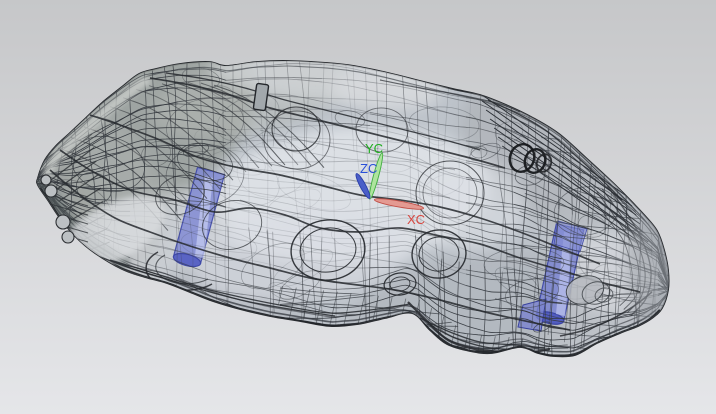  I want to click on svg-text: YC, so click(374, 148).